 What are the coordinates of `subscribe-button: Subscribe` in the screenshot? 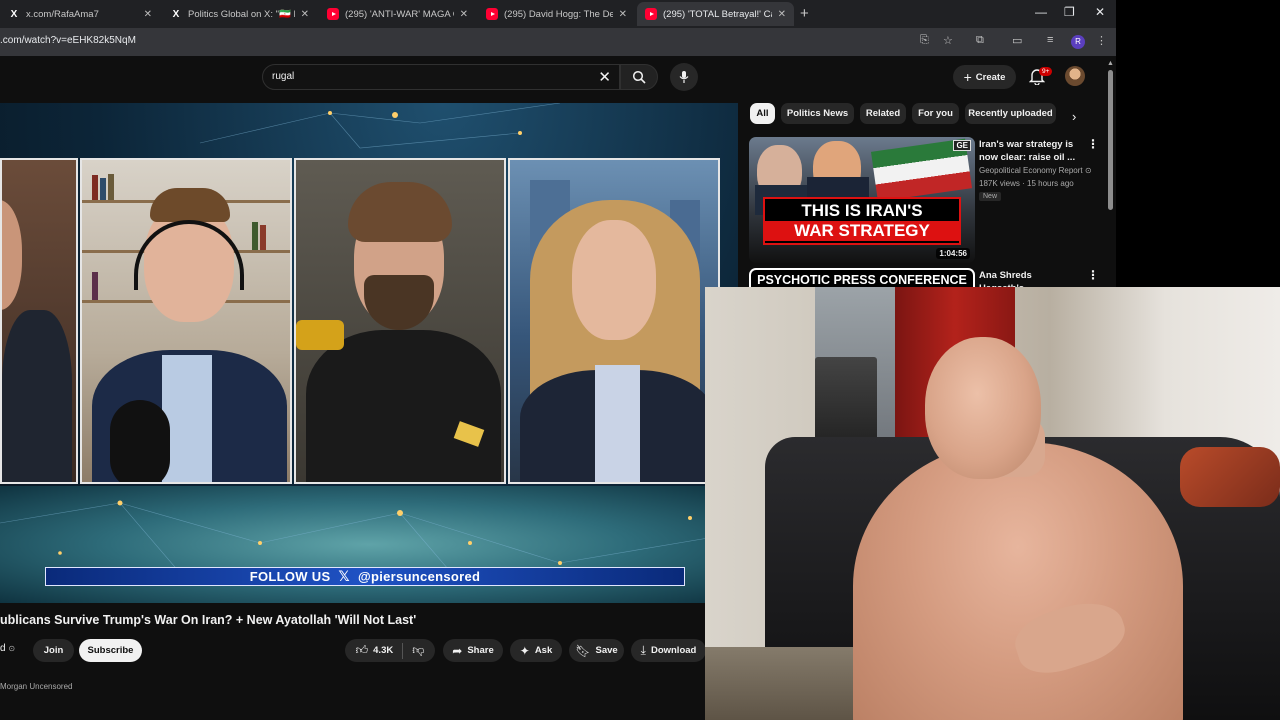 It's located at (110, 650).